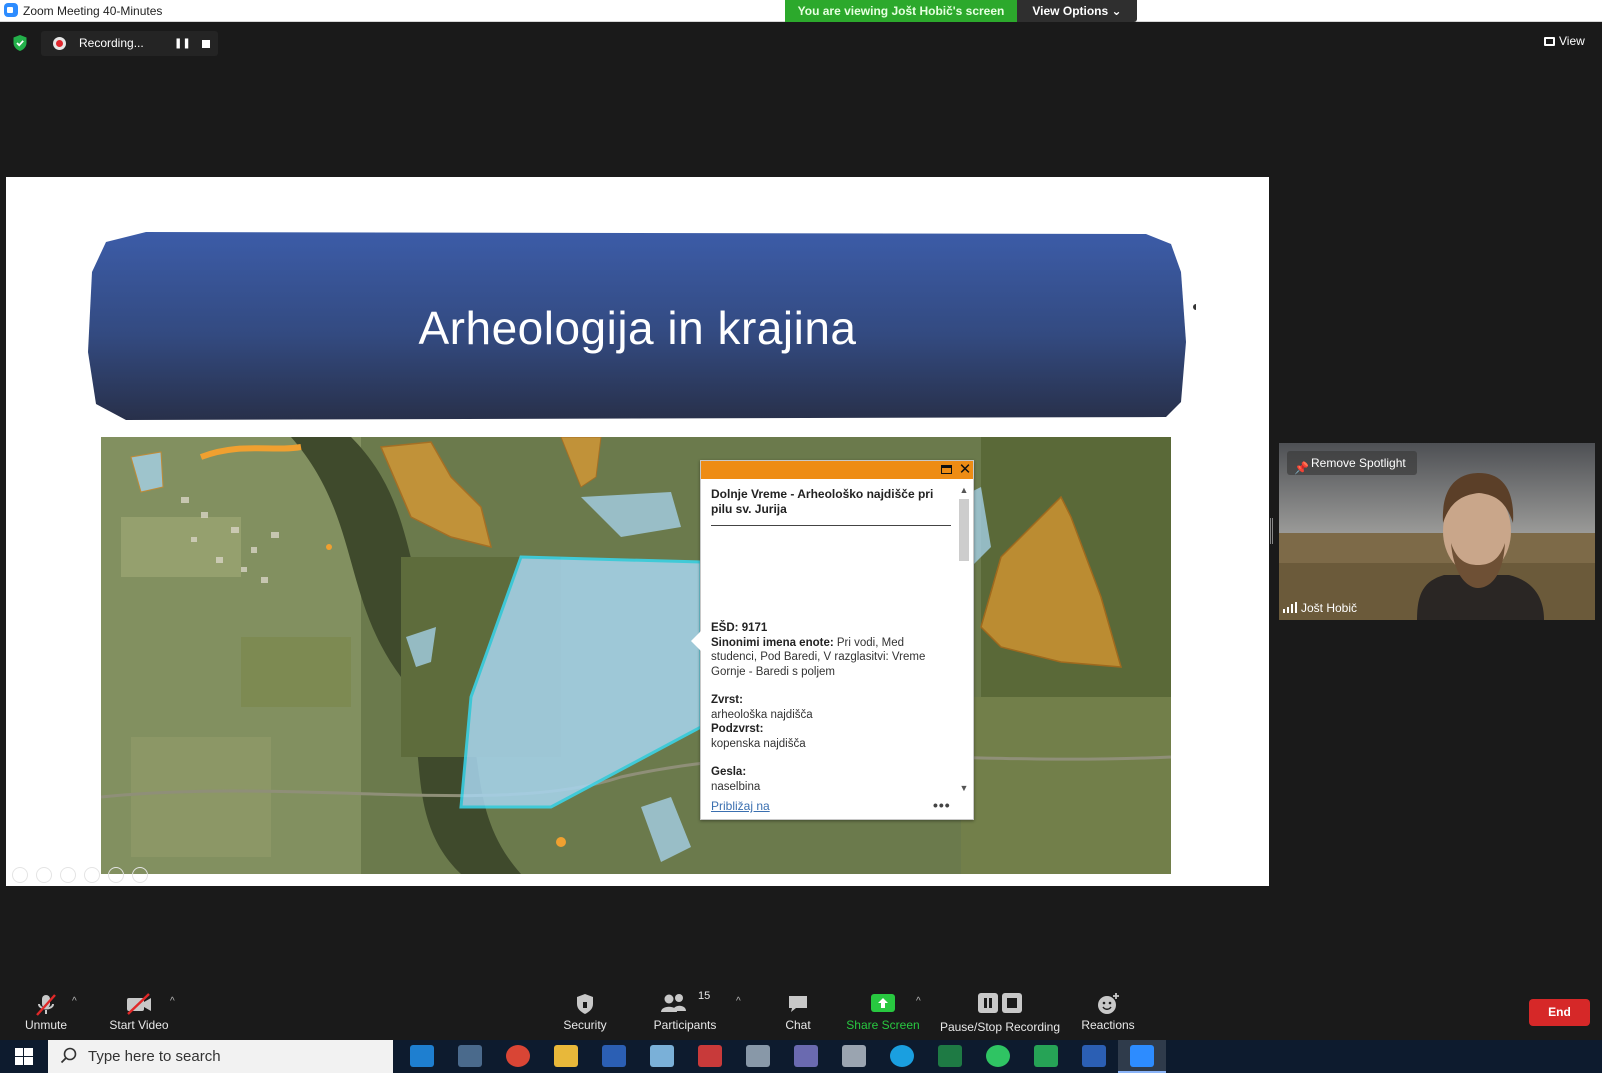 This screenshot has width=1602, height=1073. I want to click on whatsapp-icon, so click(998, 1056).